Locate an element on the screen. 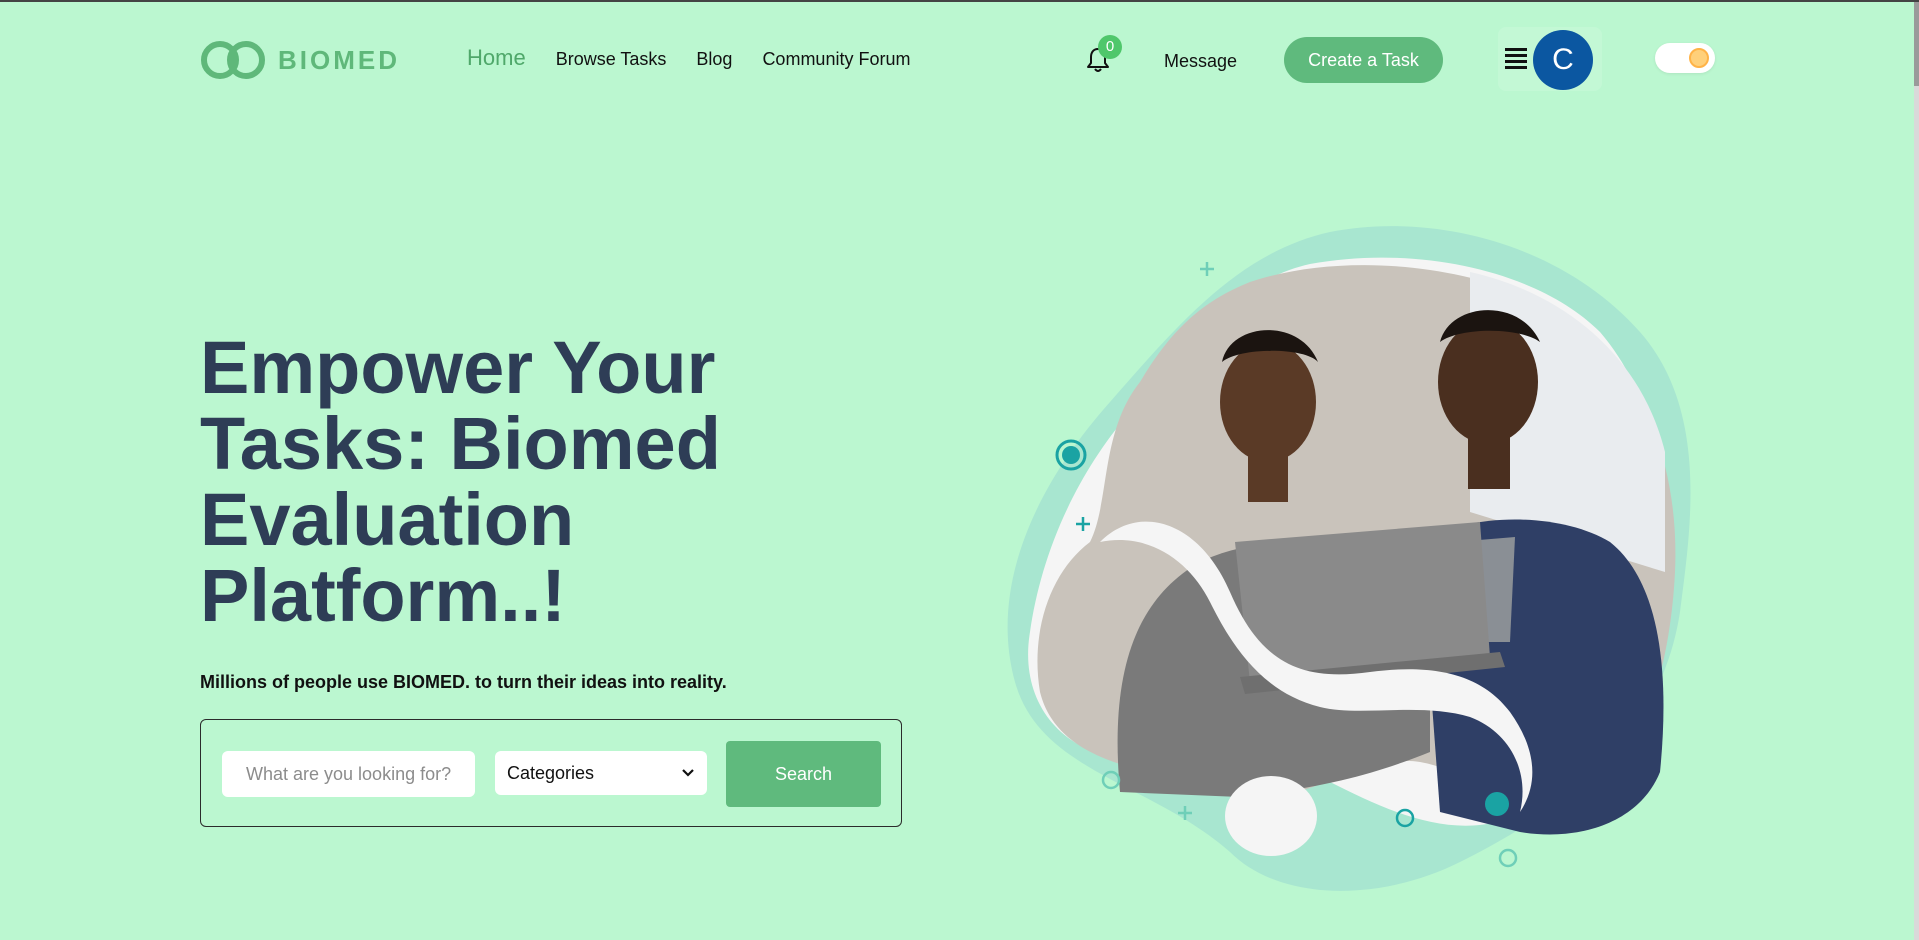 This screenshot has width=1919, height=940. brand-logo: BIOMED is located at coordinates (300, 60).